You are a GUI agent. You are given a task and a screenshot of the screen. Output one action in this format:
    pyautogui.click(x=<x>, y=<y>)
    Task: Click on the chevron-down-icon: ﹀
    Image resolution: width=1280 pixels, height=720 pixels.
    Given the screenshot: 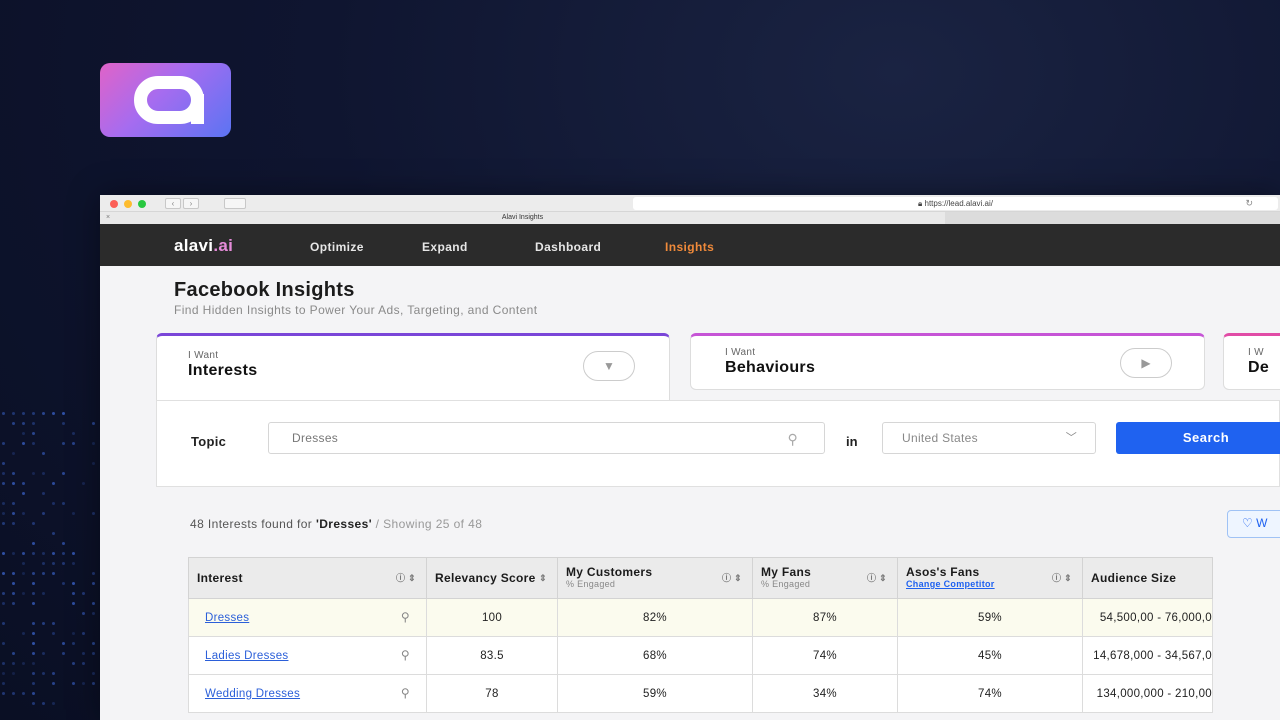 What is the action you would take?
    pyautogui.click(x=1071, y=438)
    